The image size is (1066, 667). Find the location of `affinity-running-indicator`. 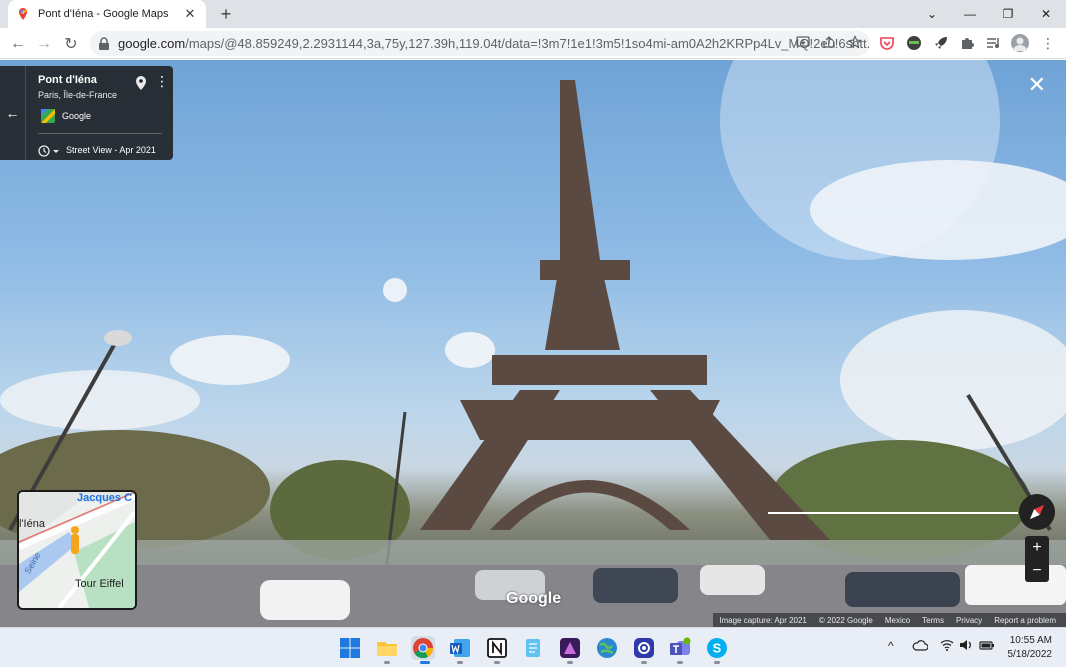

affinity-running-indicator is located at coordinates (570, 662).